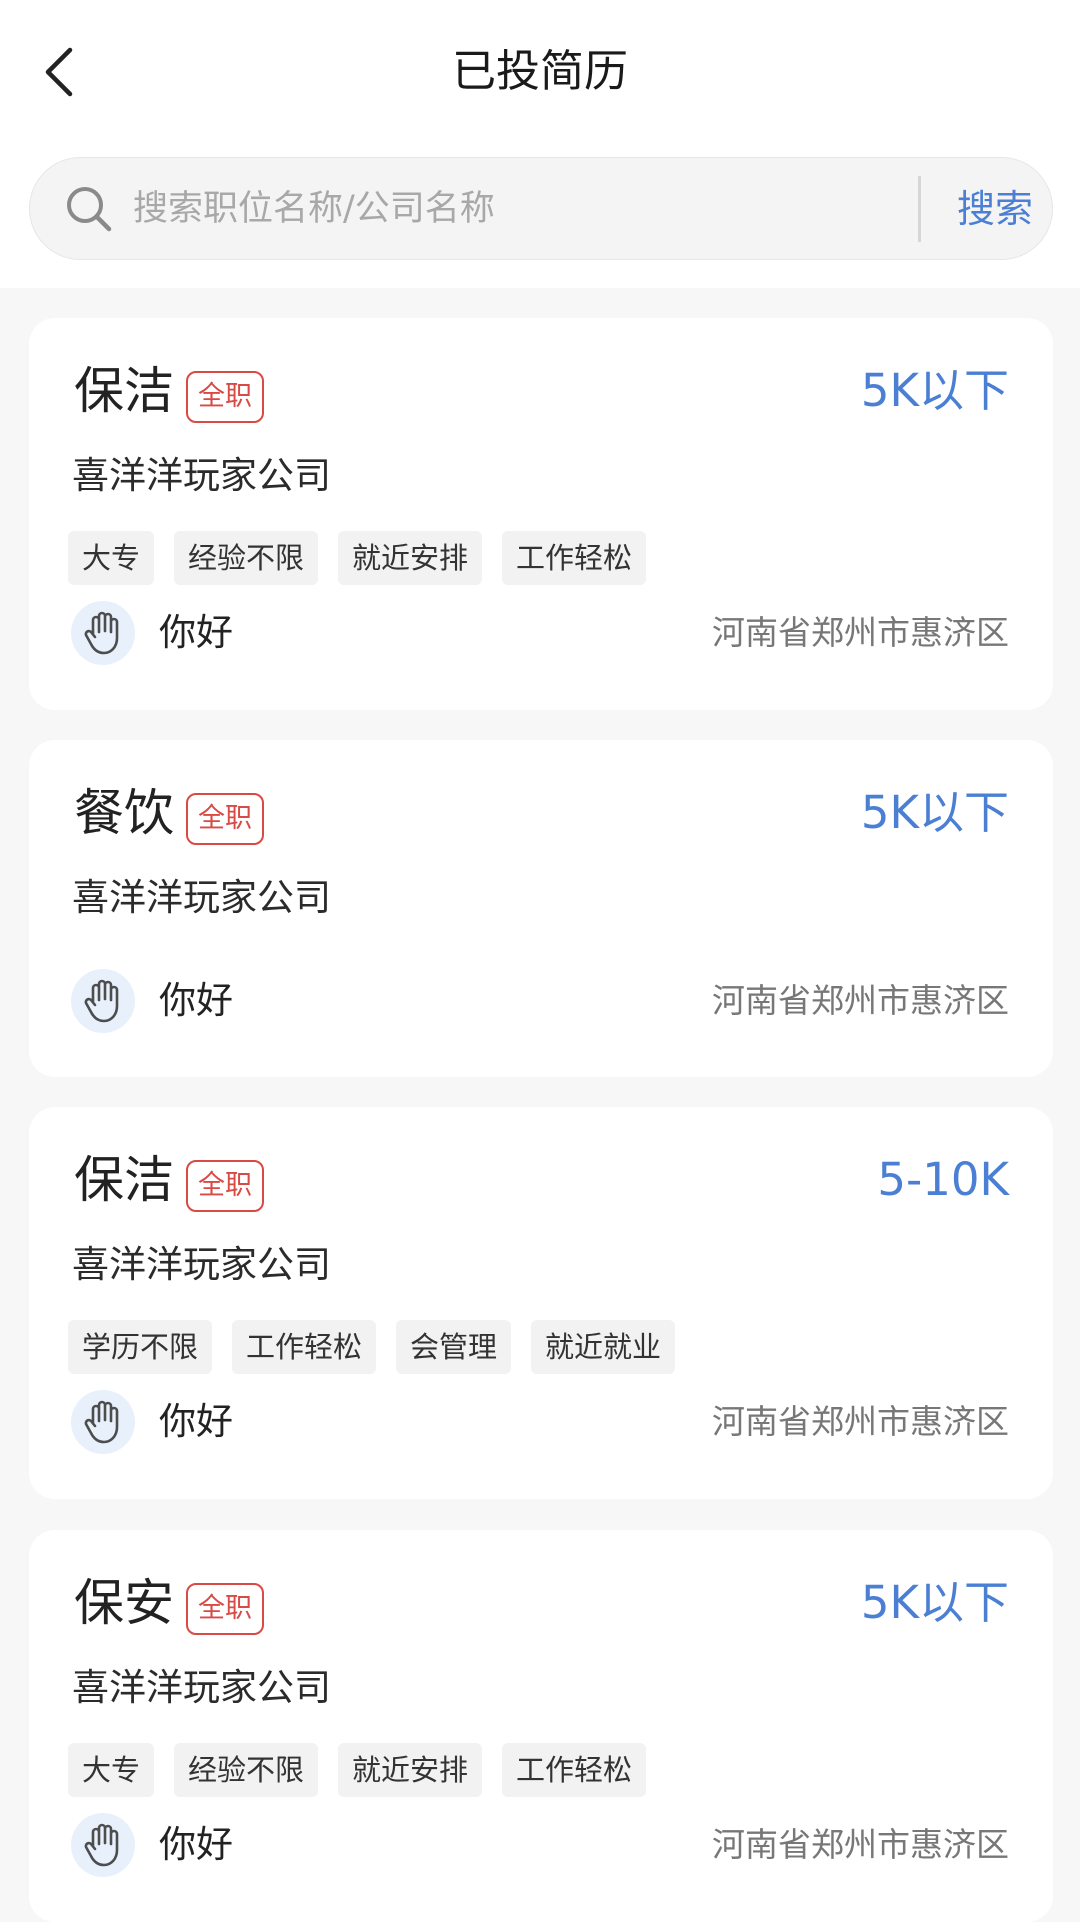 The image size is (1080, 1922). I want to click on search-divider, so click(919, 209).